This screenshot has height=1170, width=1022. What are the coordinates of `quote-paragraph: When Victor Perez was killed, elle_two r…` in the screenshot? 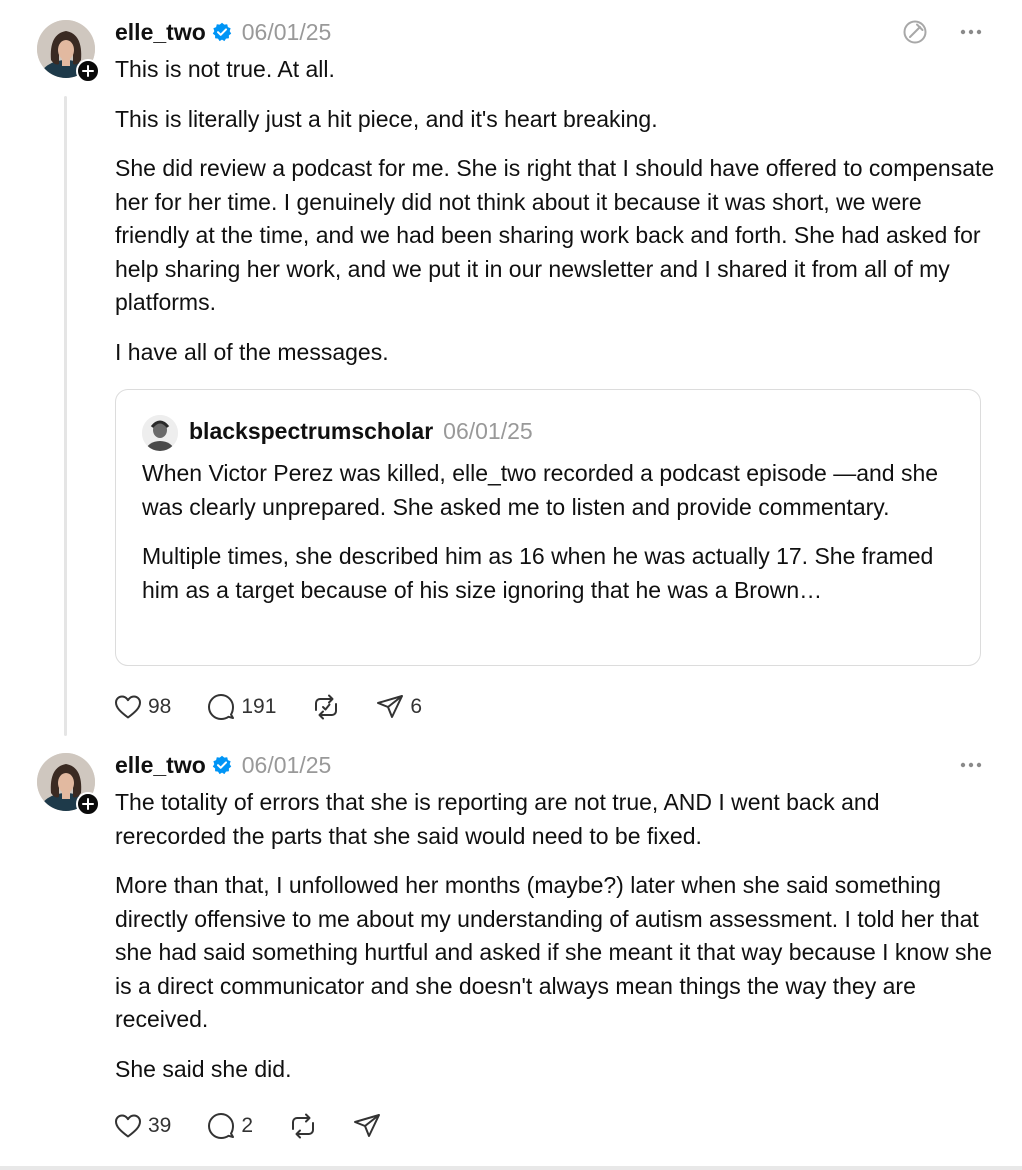 It's located at (540, 490).